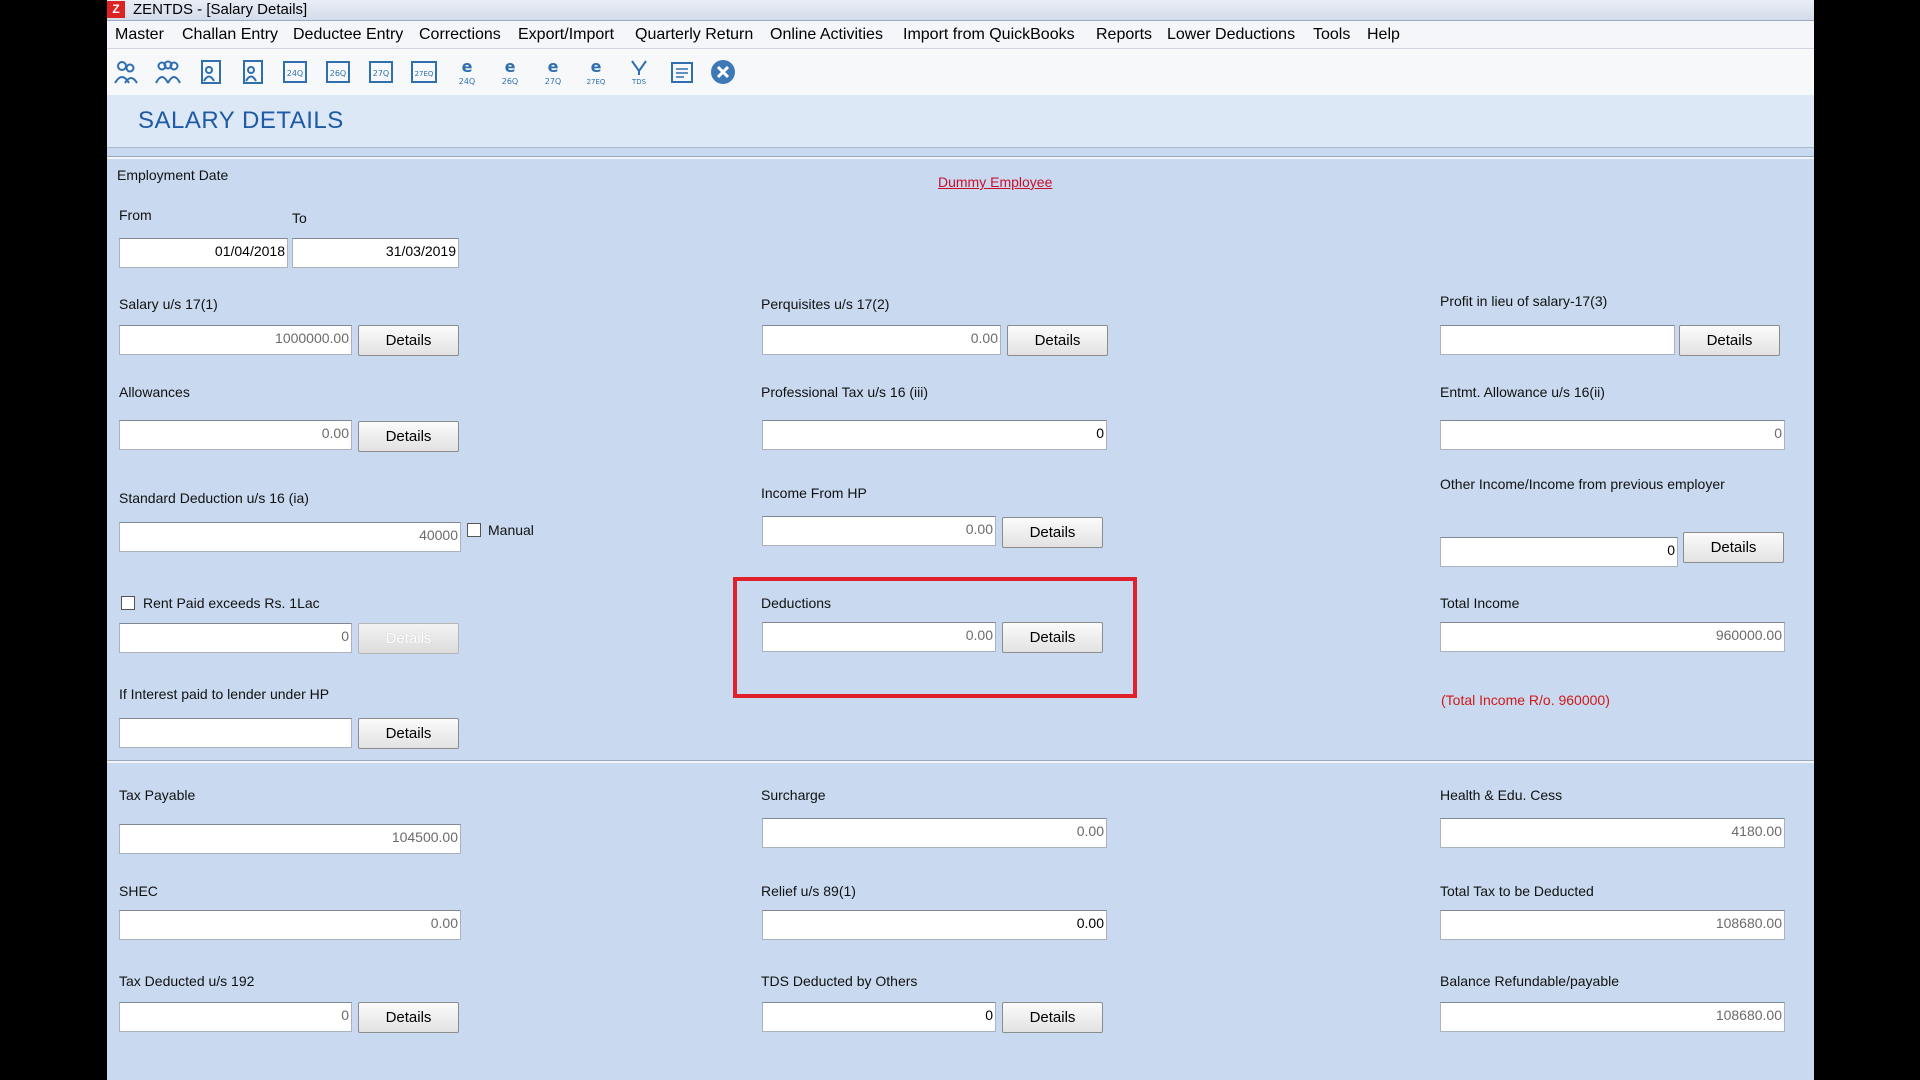  Describe the element at coordinates (210, 72) in the screenshot. I see `user-card-icon` at that location.